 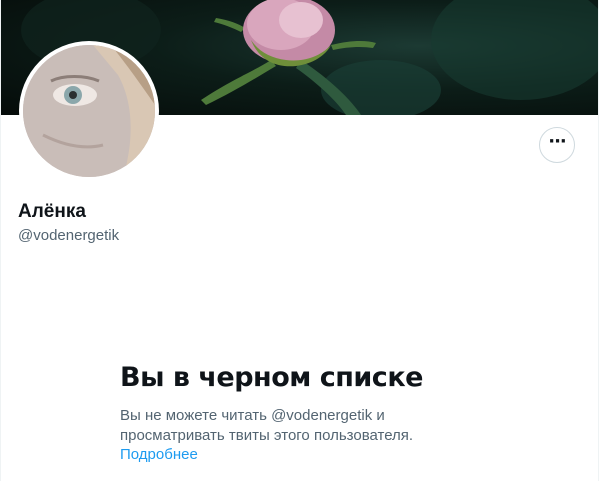 I want to click on more-button: ···, so click(x=557, y=145).